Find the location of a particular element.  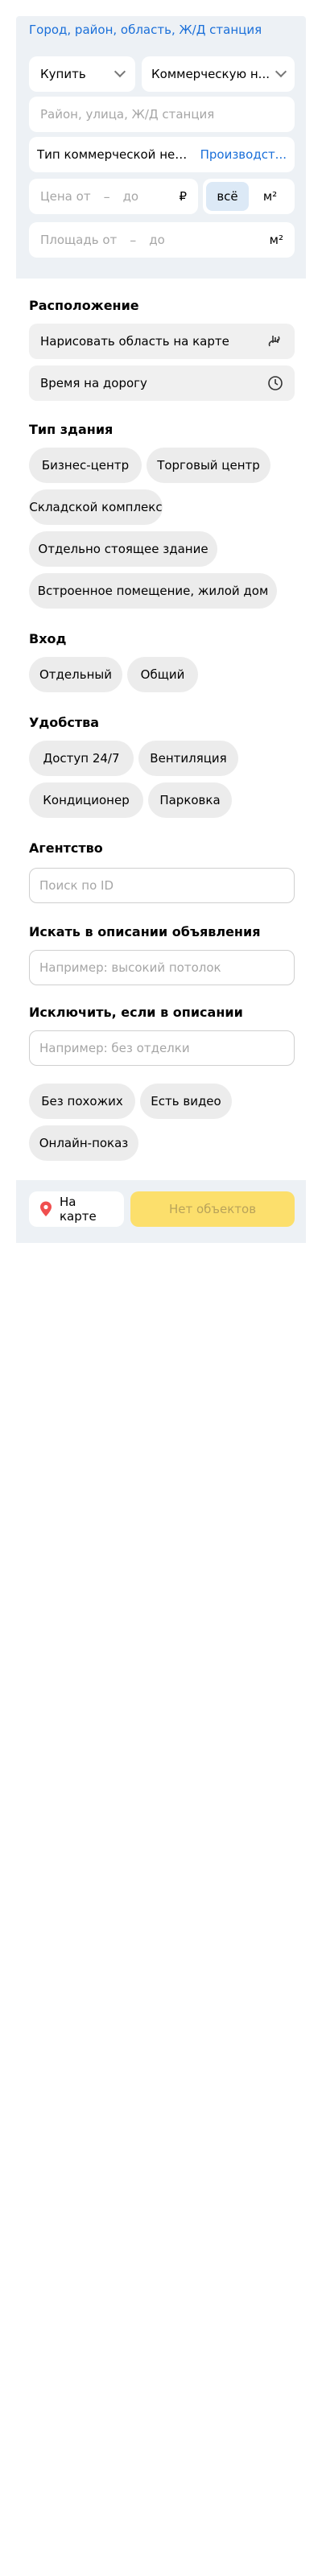

show-results-button: Нет объектов is located at coordinates (212, 1209).